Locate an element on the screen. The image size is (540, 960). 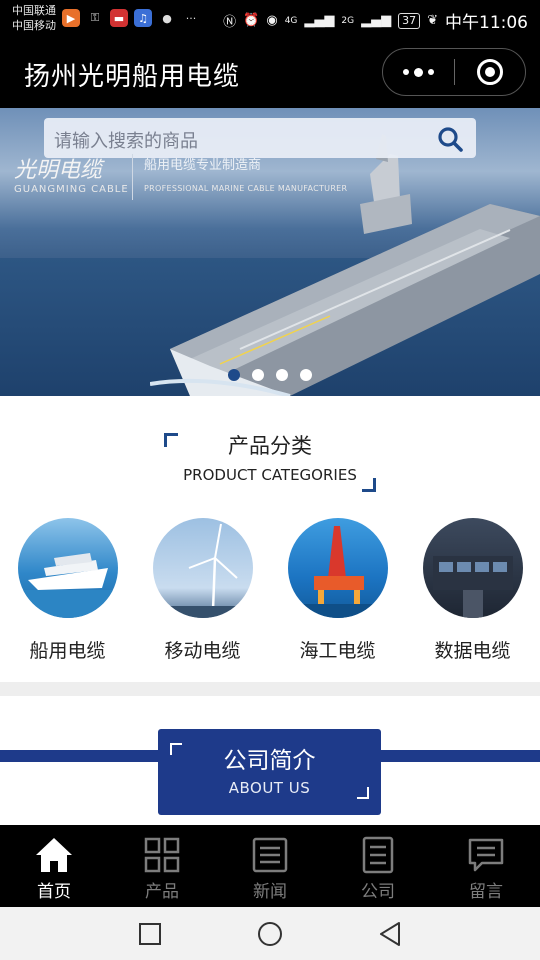
capsule-menu is located at coordinates (454, 72).